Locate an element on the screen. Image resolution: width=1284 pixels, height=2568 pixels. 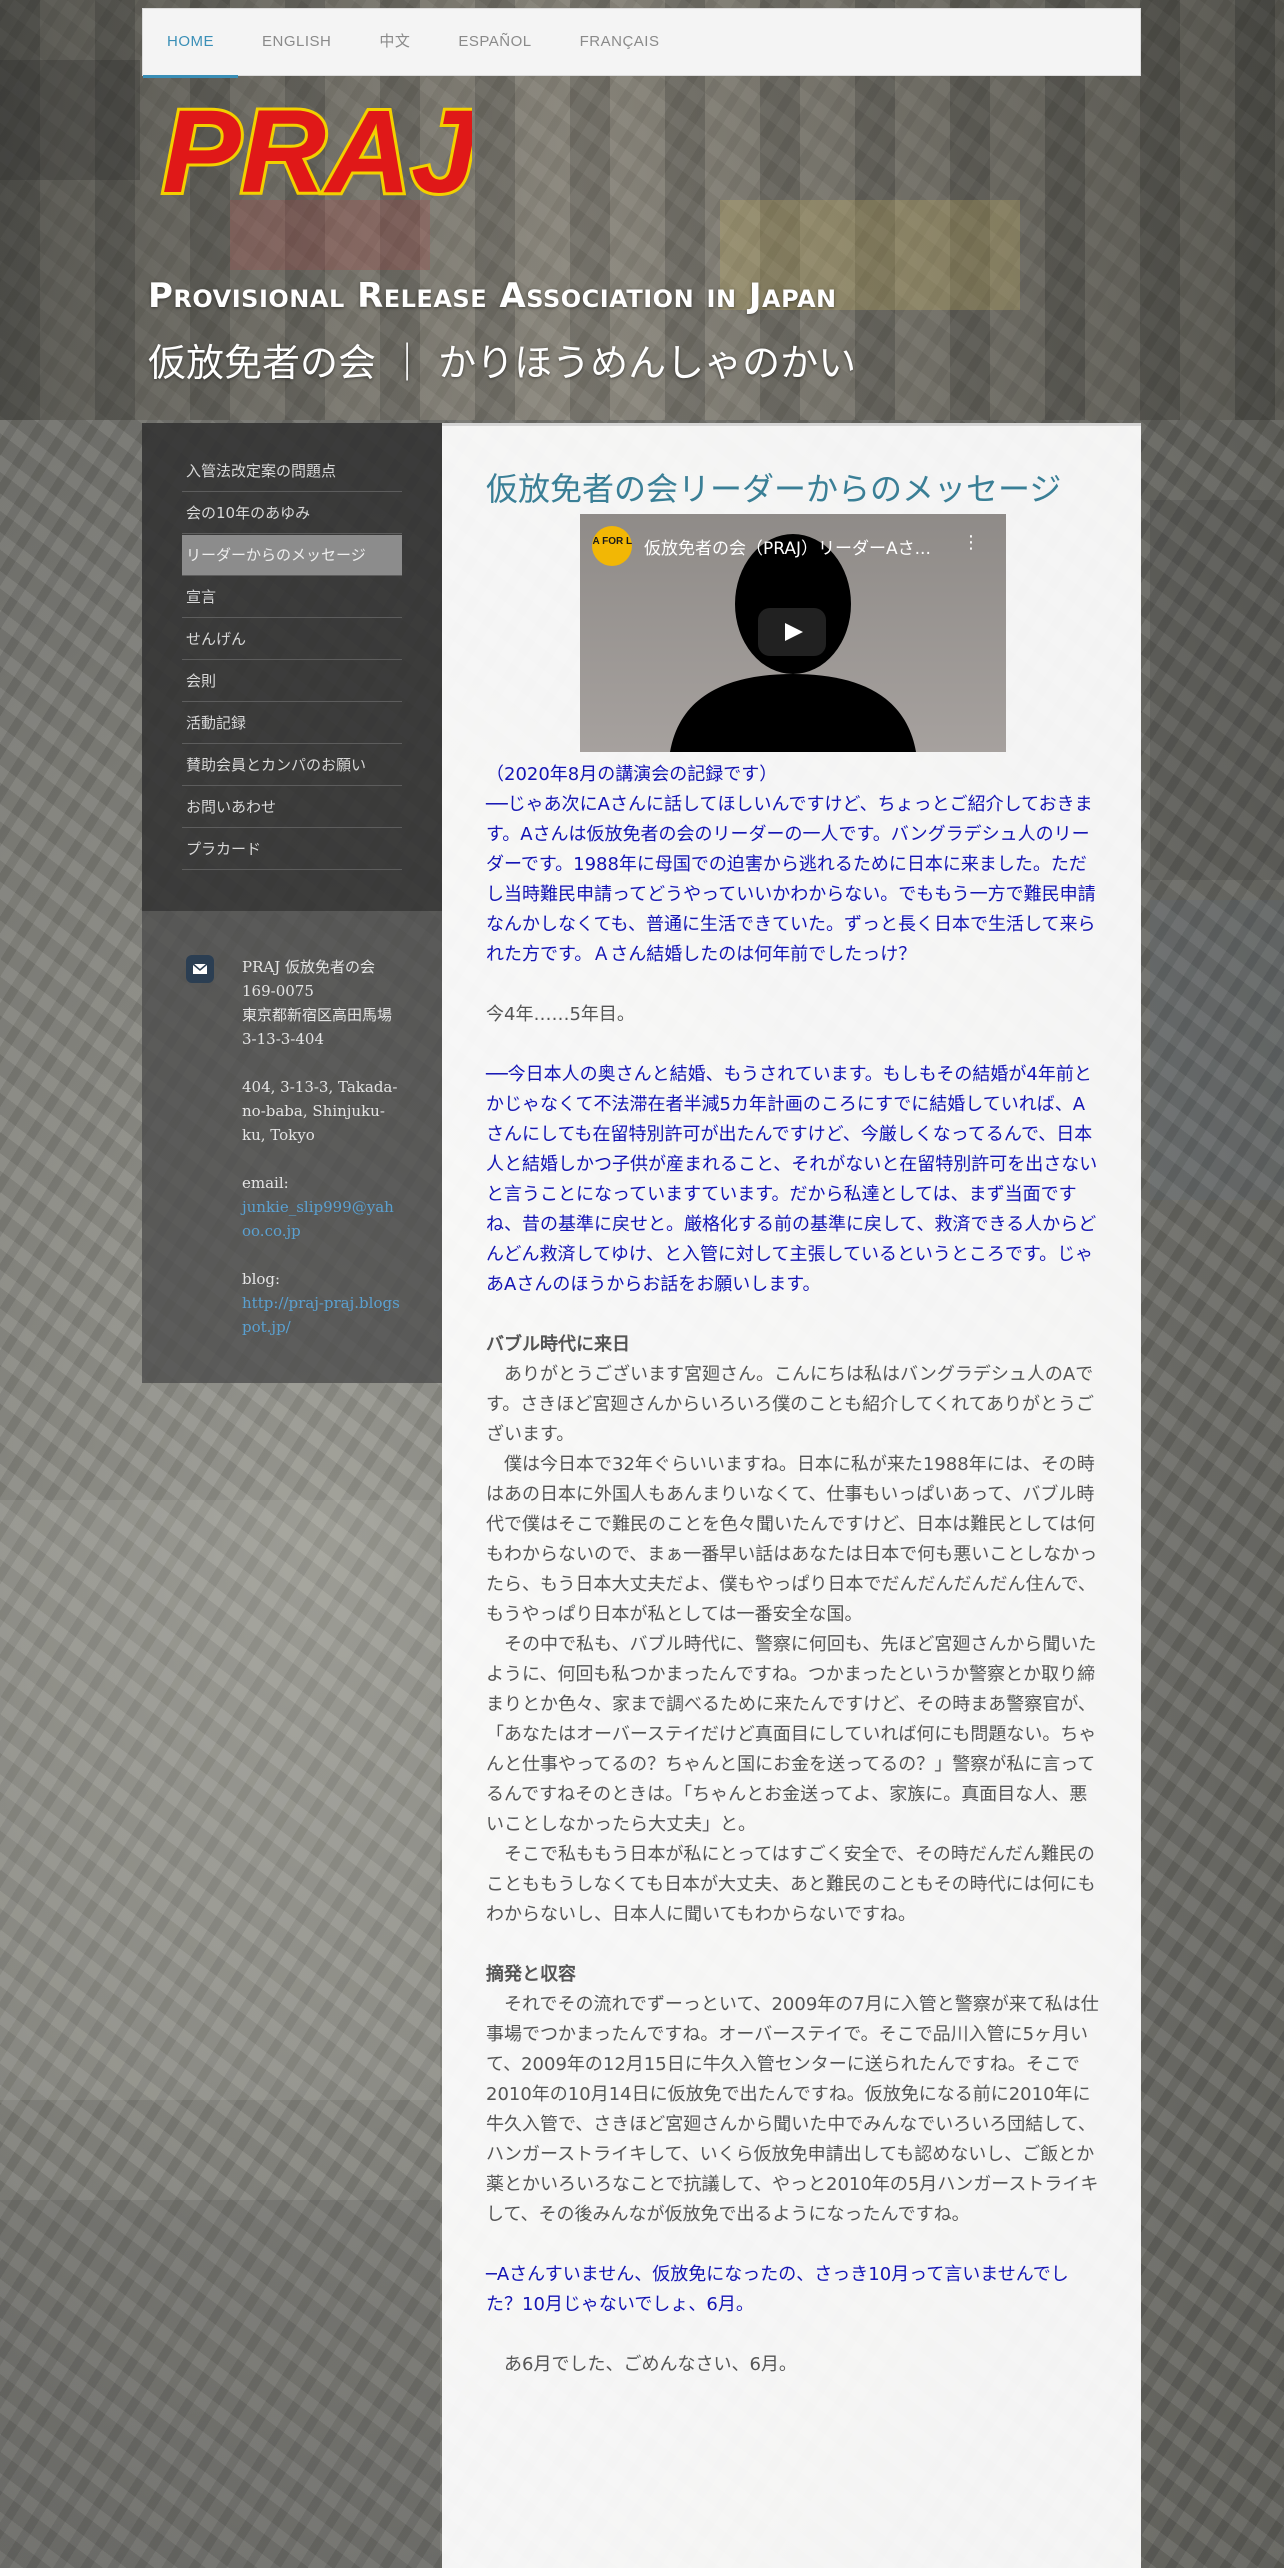
svg-text: PRAJ is located at coordinates (317, 149).